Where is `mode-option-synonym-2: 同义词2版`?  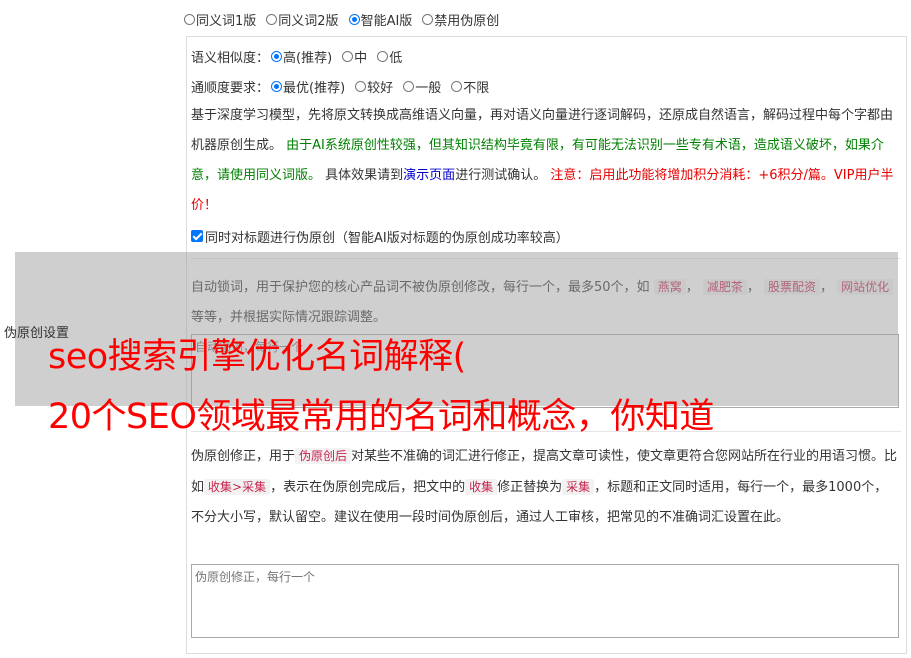 mode-option-synonym-2: 同义词2版 is located at coordinates (302, 19).